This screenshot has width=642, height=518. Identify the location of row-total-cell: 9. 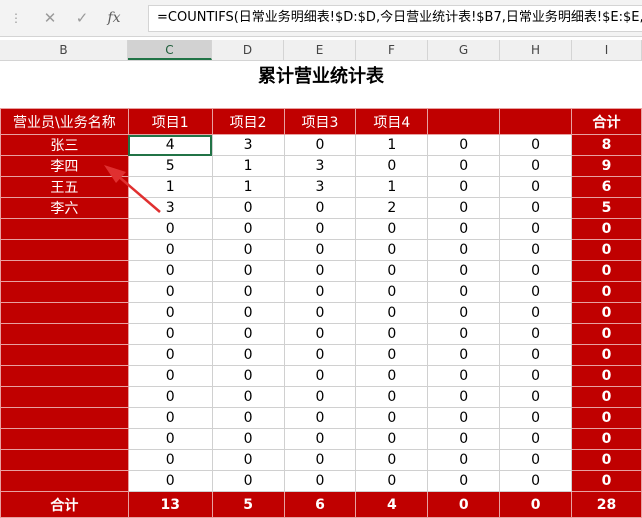
(606, 166).